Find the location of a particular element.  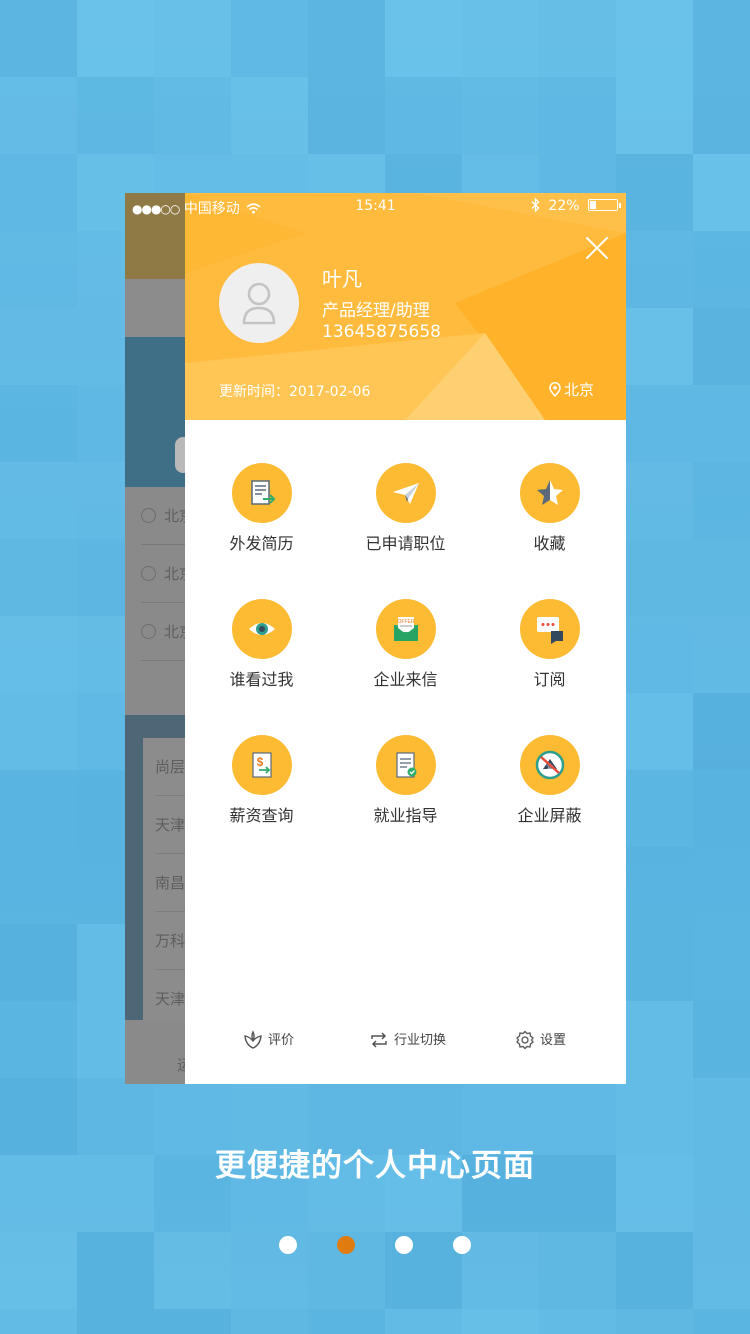

user-icon is located at coordinates (259, 303).